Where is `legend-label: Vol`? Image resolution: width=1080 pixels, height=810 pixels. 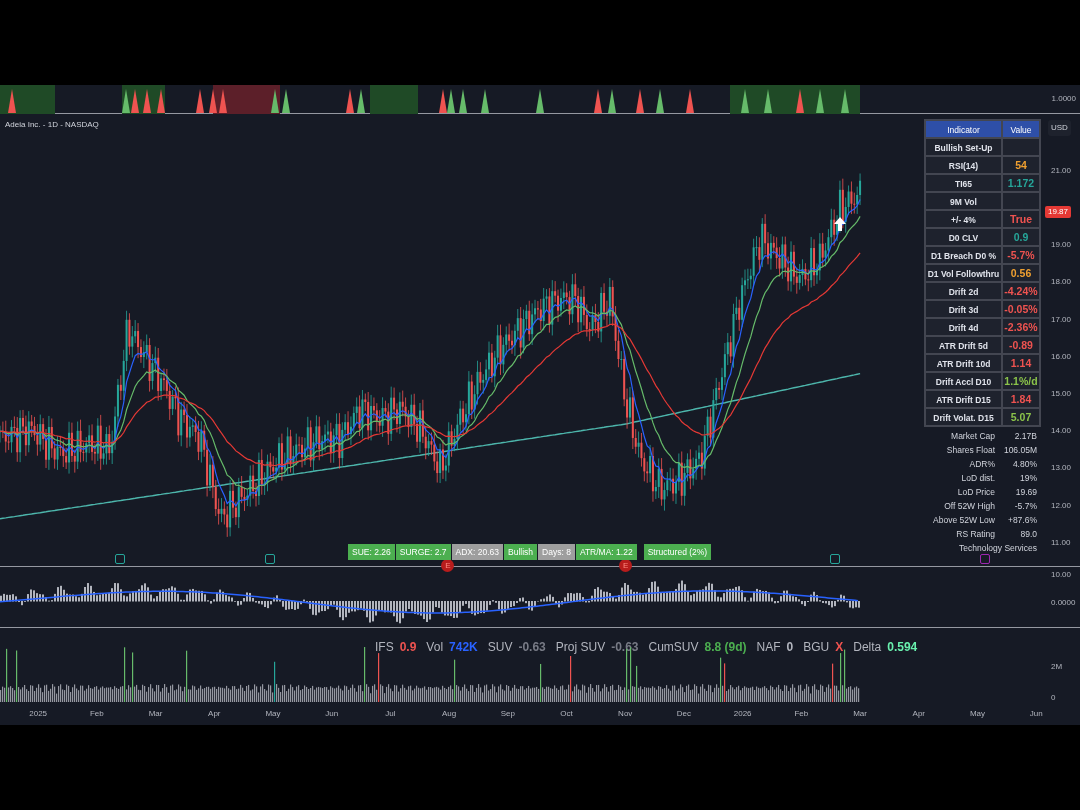
legend-label: Vol is located at coordinates (435, 647).